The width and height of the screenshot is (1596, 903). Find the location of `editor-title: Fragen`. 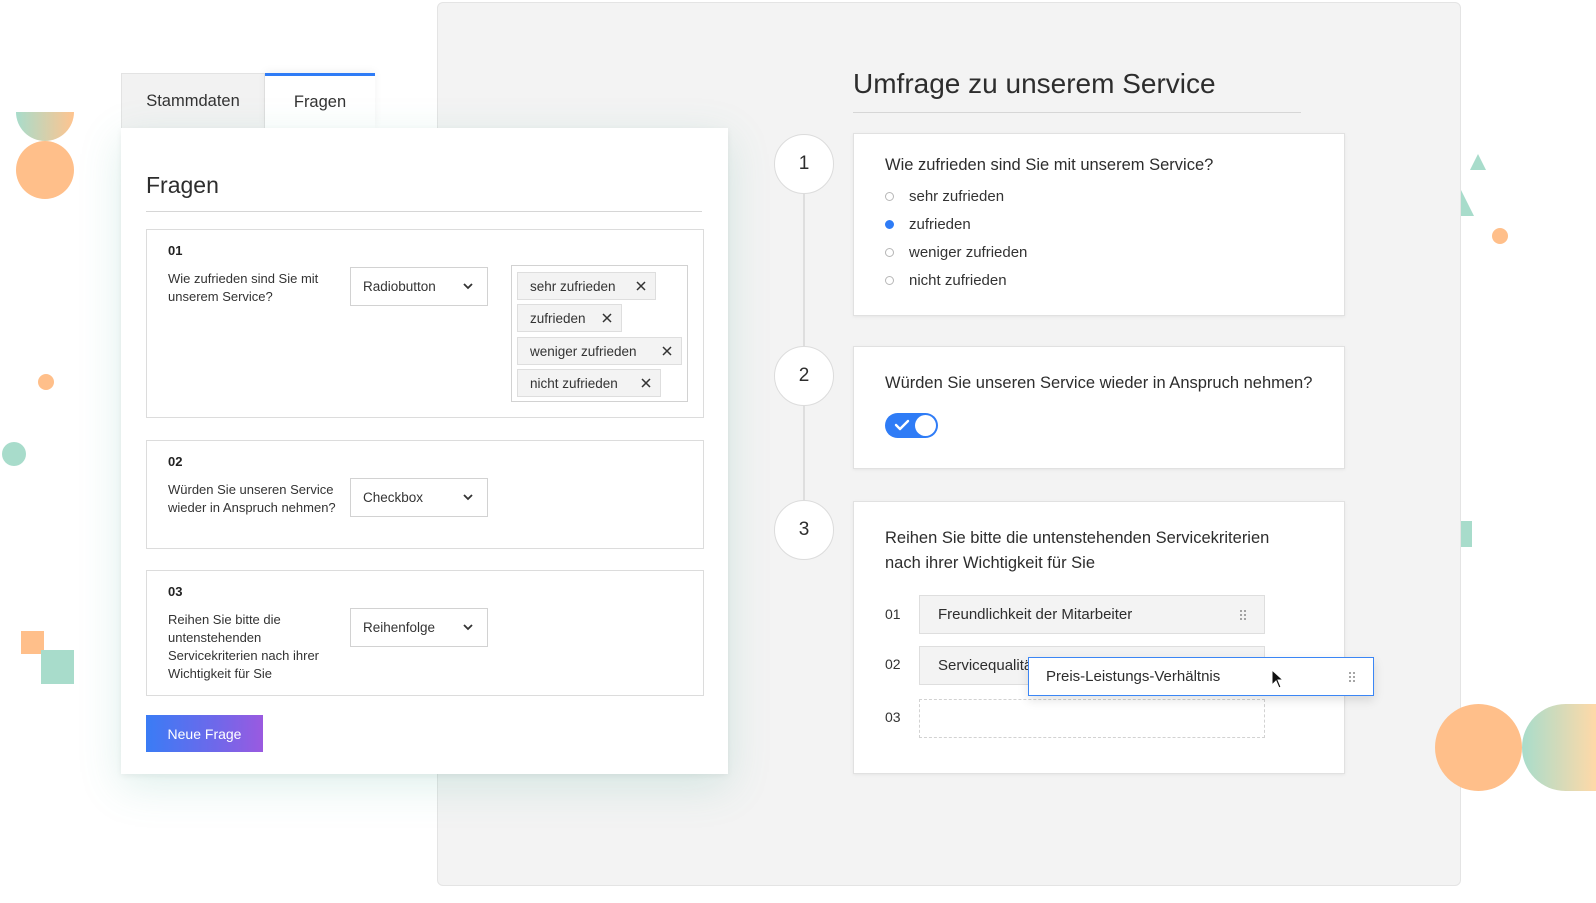

editor-title: Fragen is located at coordinates (424, 192).